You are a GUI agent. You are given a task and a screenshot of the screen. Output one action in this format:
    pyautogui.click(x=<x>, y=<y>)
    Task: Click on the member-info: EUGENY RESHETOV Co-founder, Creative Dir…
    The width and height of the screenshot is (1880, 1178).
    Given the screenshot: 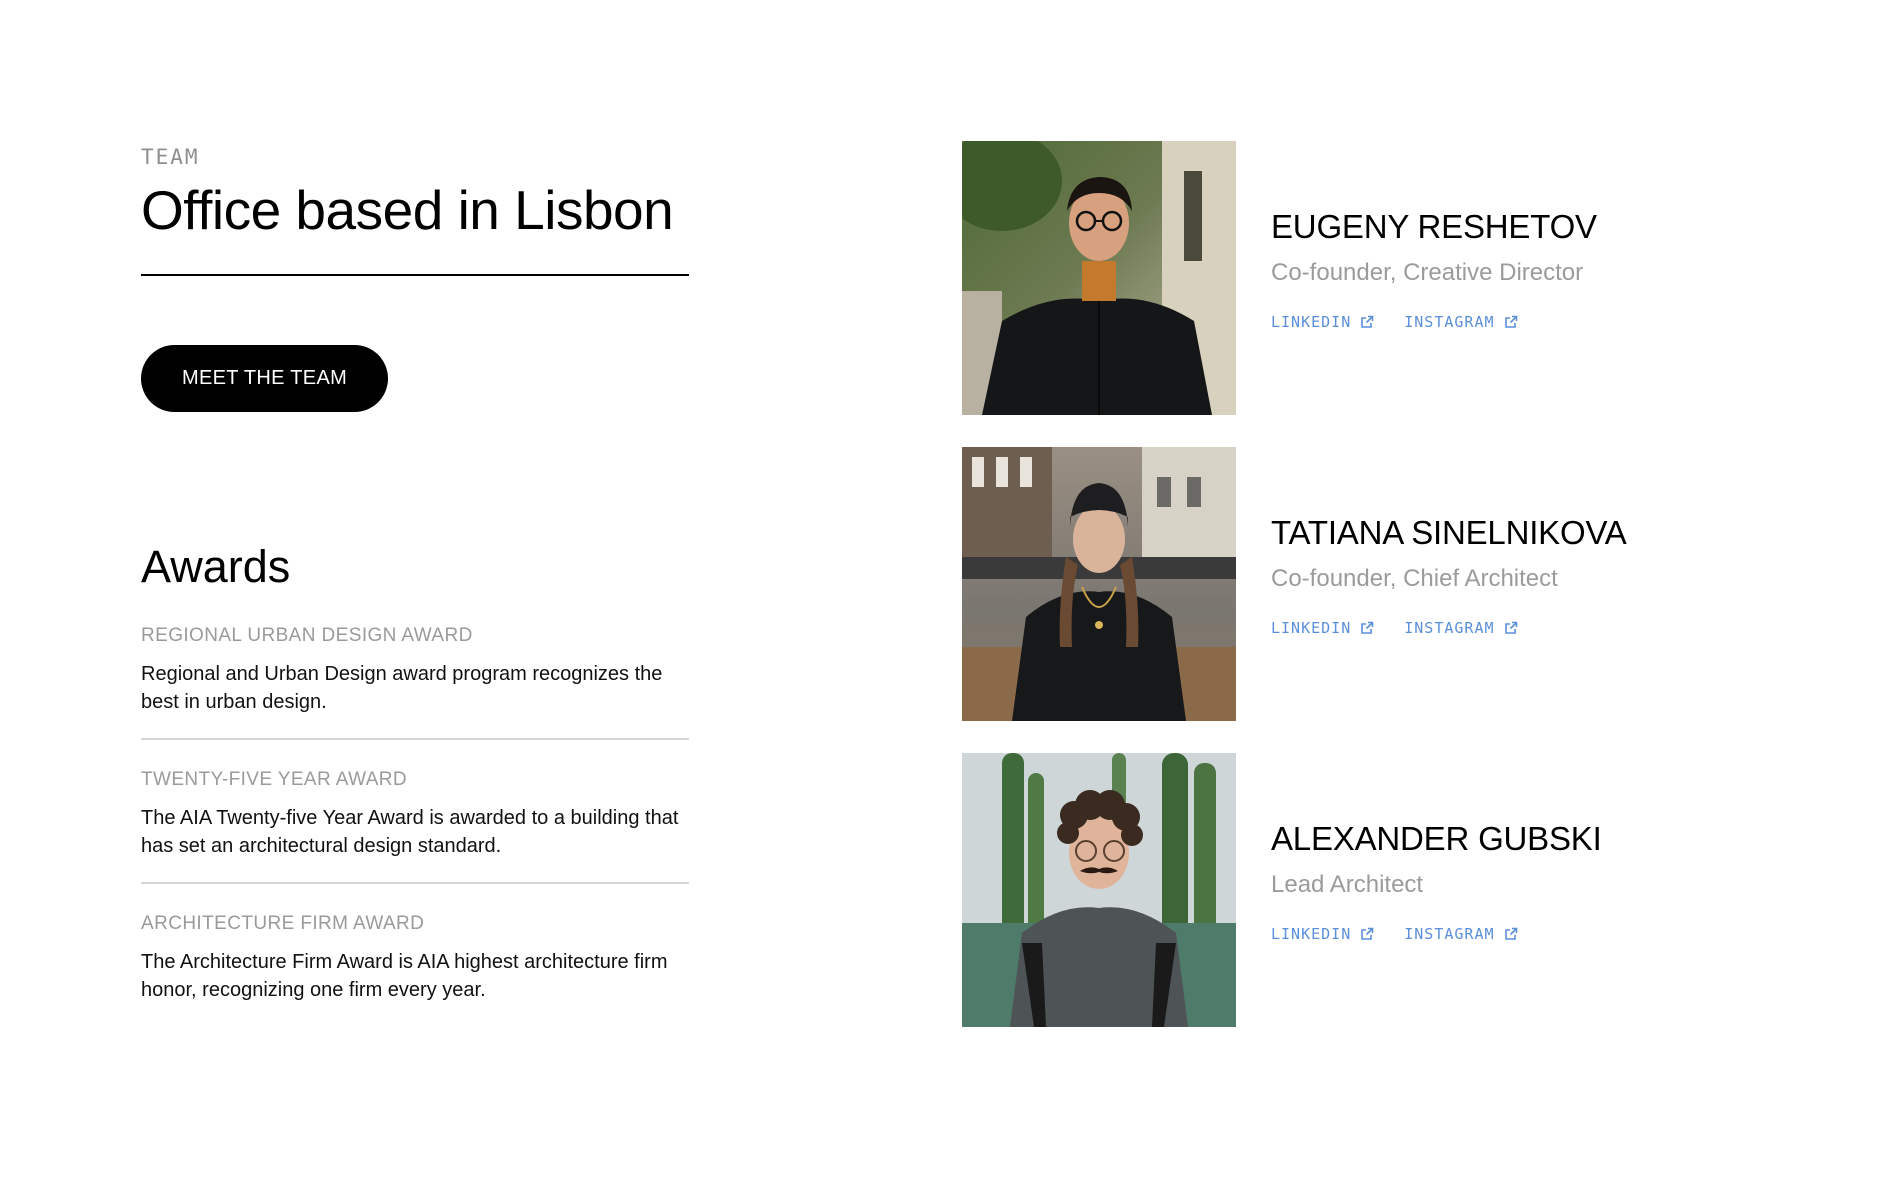 What is the action you would take?
    pyautogui.click(x=1511, y=269)
    